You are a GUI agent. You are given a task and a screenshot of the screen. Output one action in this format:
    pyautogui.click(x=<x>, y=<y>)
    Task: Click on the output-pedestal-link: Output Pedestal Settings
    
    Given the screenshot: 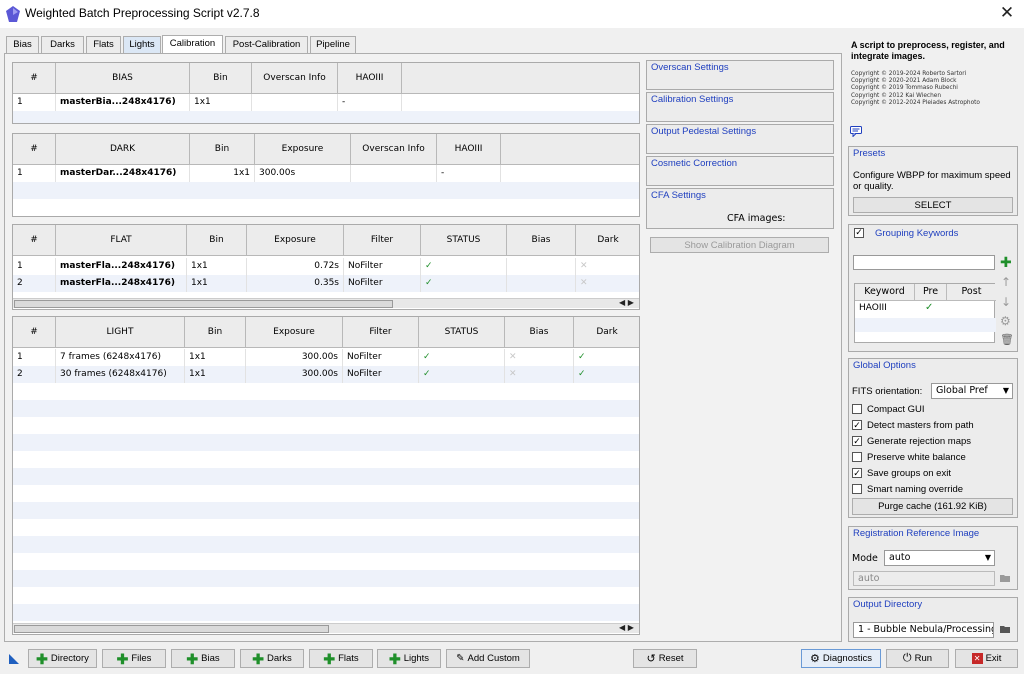 What is the action you would take?
    pyautogui.click(x=740, y=132)
    